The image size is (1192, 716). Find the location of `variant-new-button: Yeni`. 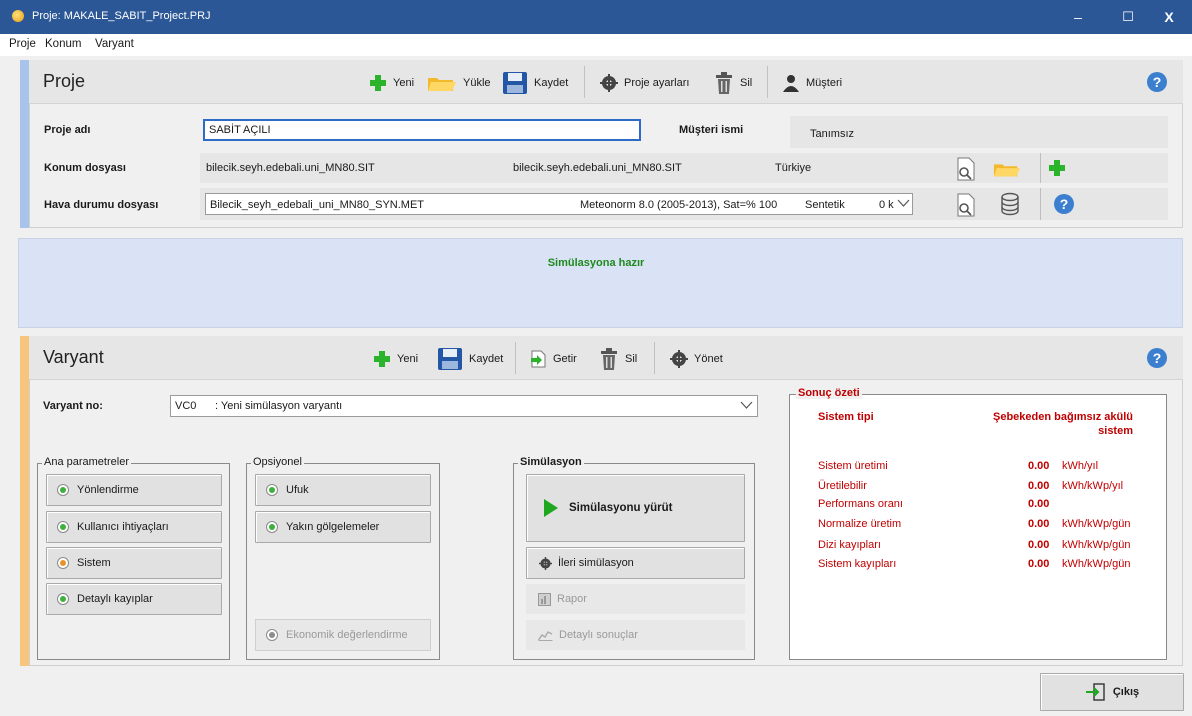

variant-new-button: Yeni is located at coordinates (395, 359).